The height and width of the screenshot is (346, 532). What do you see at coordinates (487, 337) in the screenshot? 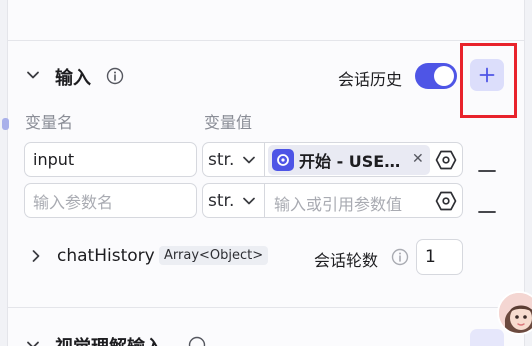
I see `add-visual-input-button` at bounding box center [487, 337].